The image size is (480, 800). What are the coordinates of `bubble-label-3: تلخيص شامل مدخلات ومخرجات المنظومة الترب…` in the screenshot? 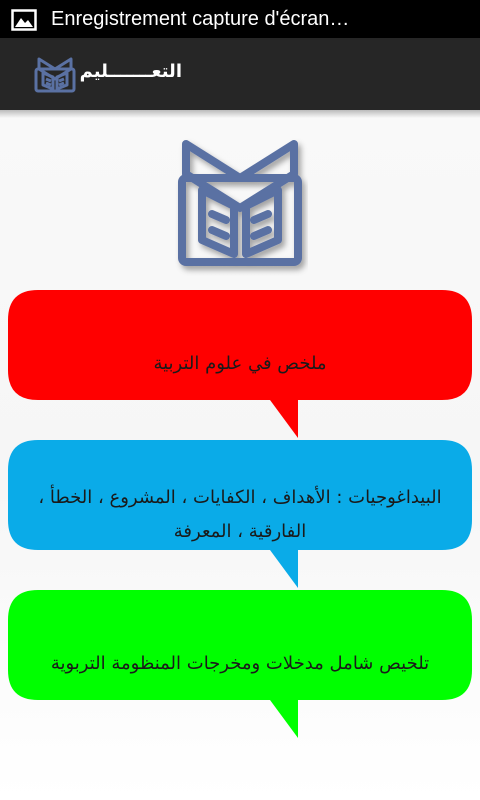 It's located at (240, 663).